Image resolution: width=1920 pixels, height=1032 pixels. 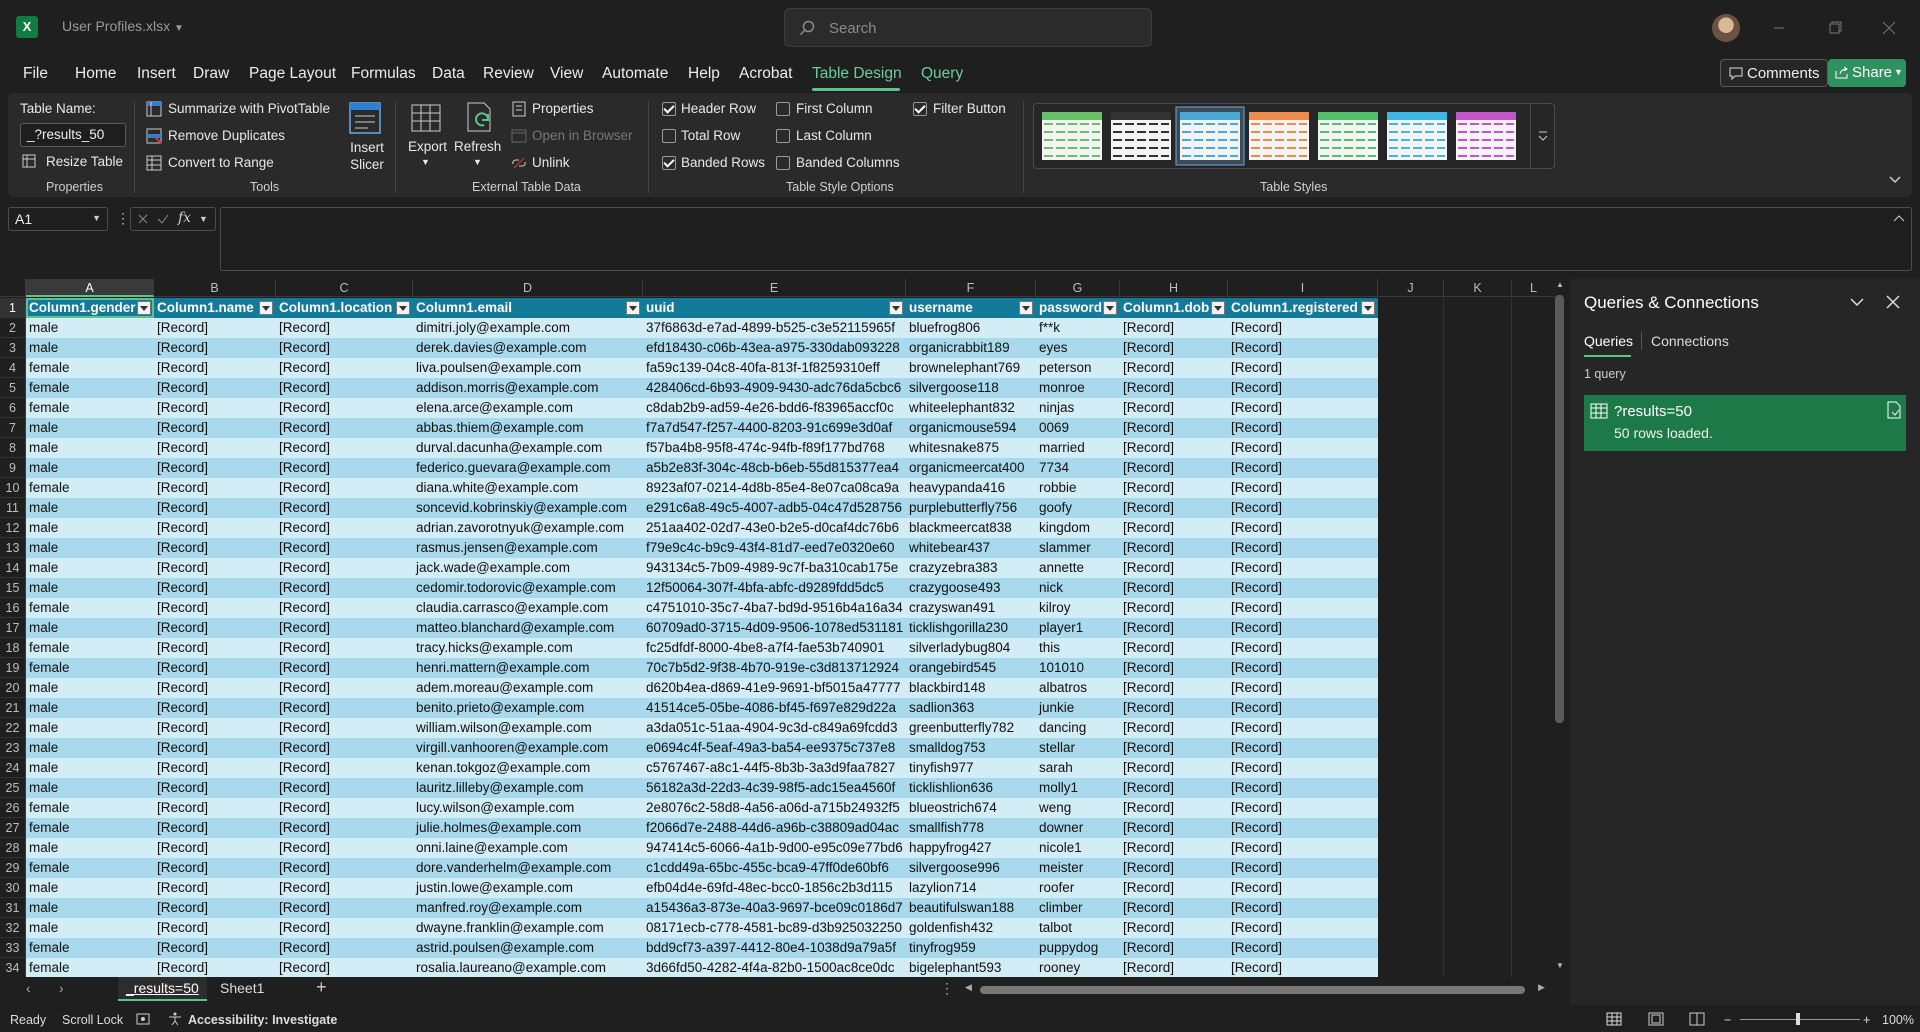 What do you see at coordinates (1774, 73) in the screenshot?
I see `comments-button: Comments` at bounding box center [1774, 73].